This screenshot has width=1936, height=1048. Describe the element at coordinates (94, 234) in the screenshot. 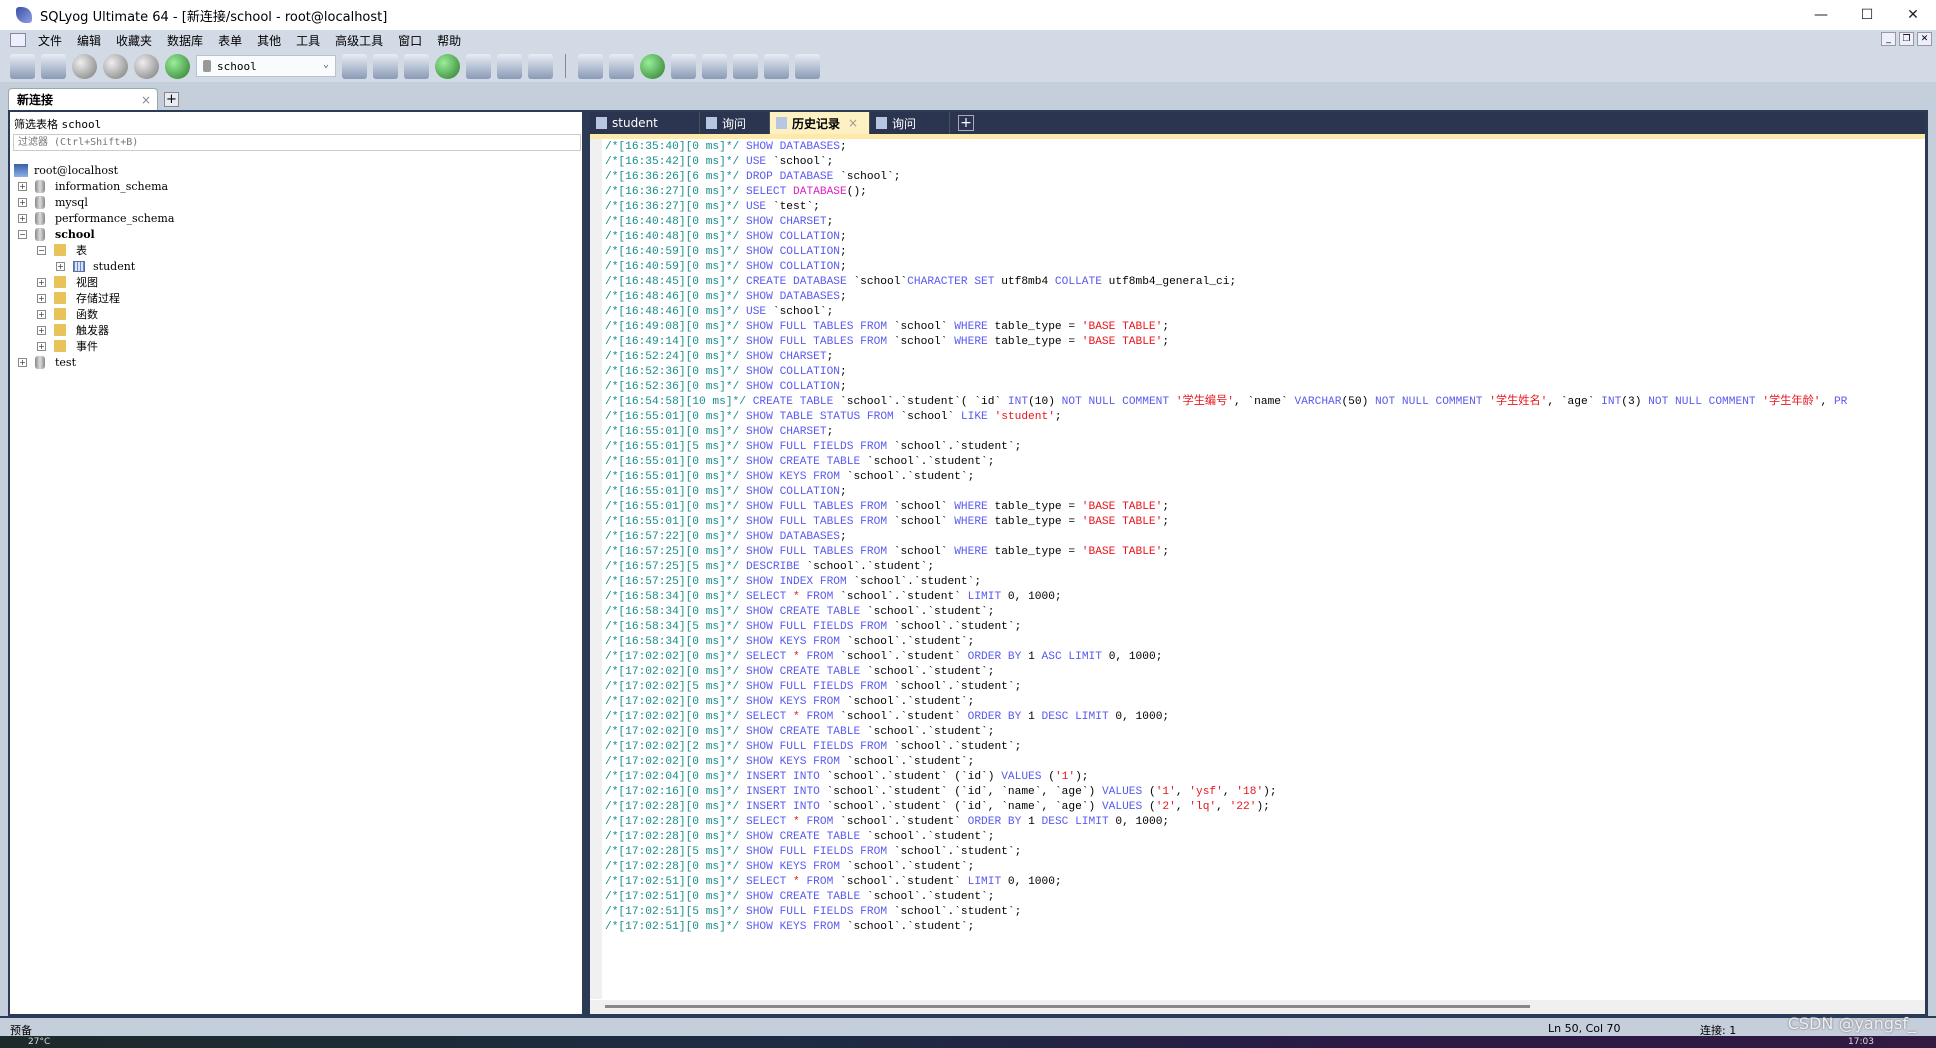

I see `tree-node: − school` at that location.